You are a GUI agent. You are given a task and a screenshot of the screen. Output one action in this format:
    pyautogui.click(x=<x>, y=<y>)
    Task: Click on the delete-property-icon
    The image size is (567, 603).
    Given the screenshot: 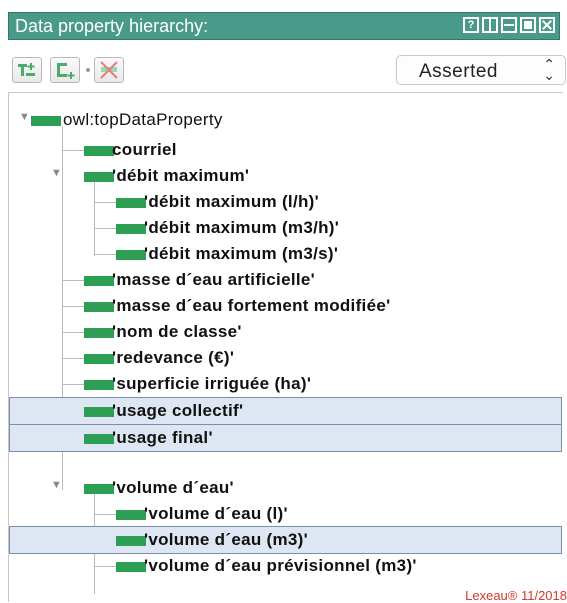 What is the action you would take?
    pyautogui.click(x=109, y=70)
    